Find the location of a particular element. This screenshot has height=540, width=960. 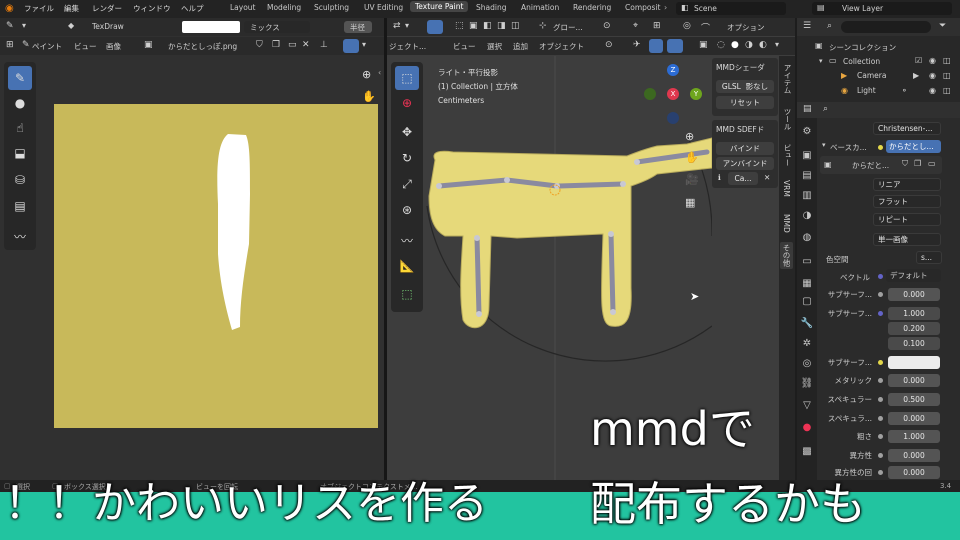

mask-tool-icon: ▤ is located at coordinates (20, 206).